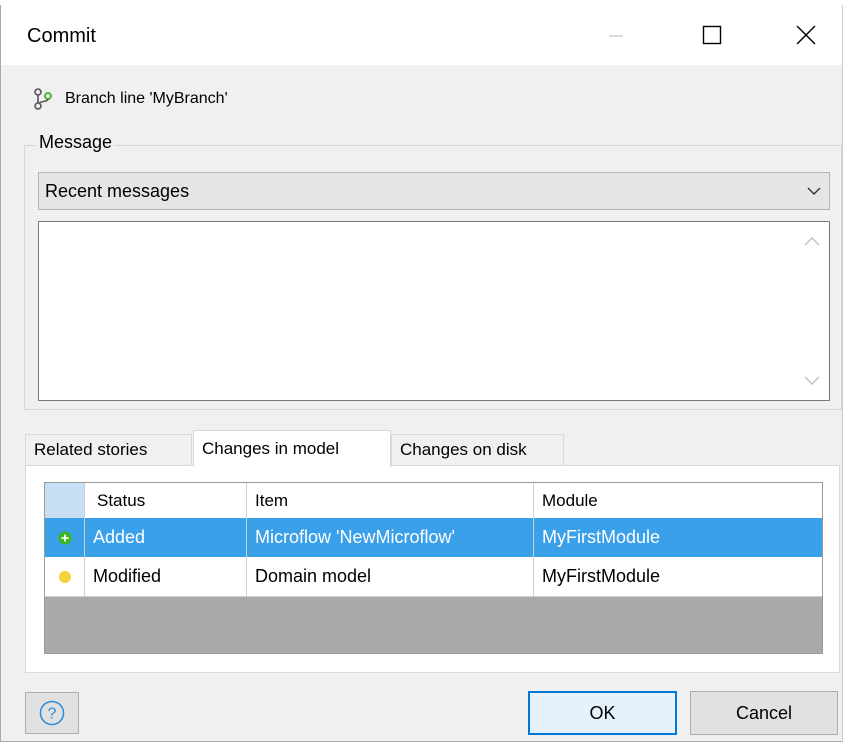 Image resolution: width=843 pixels, height=742 pixels. I want to click on question-circle-icon: ?, so click(52, 713).